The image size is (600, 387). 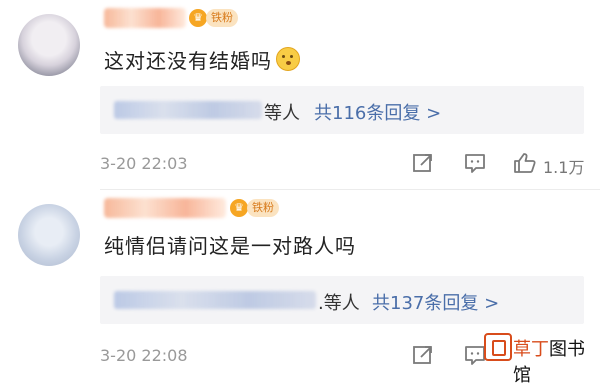 I want to click on comment-button, so click(x=475, y=163).